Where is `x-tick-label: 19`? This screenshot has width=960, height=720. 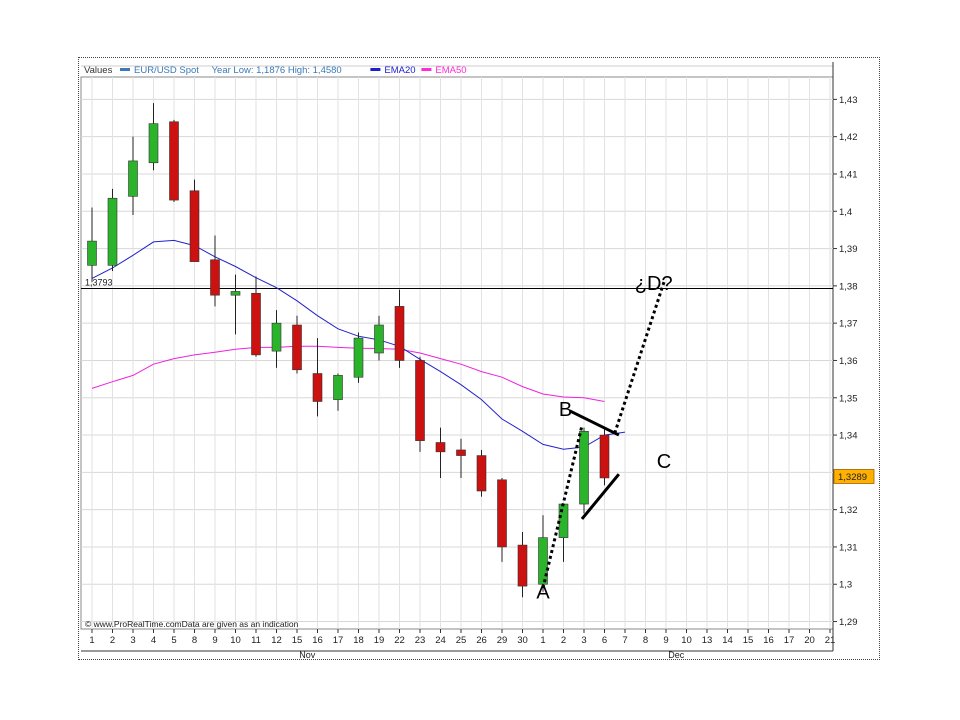 x-tick-label: 19 is located at coordinates (379, 640).